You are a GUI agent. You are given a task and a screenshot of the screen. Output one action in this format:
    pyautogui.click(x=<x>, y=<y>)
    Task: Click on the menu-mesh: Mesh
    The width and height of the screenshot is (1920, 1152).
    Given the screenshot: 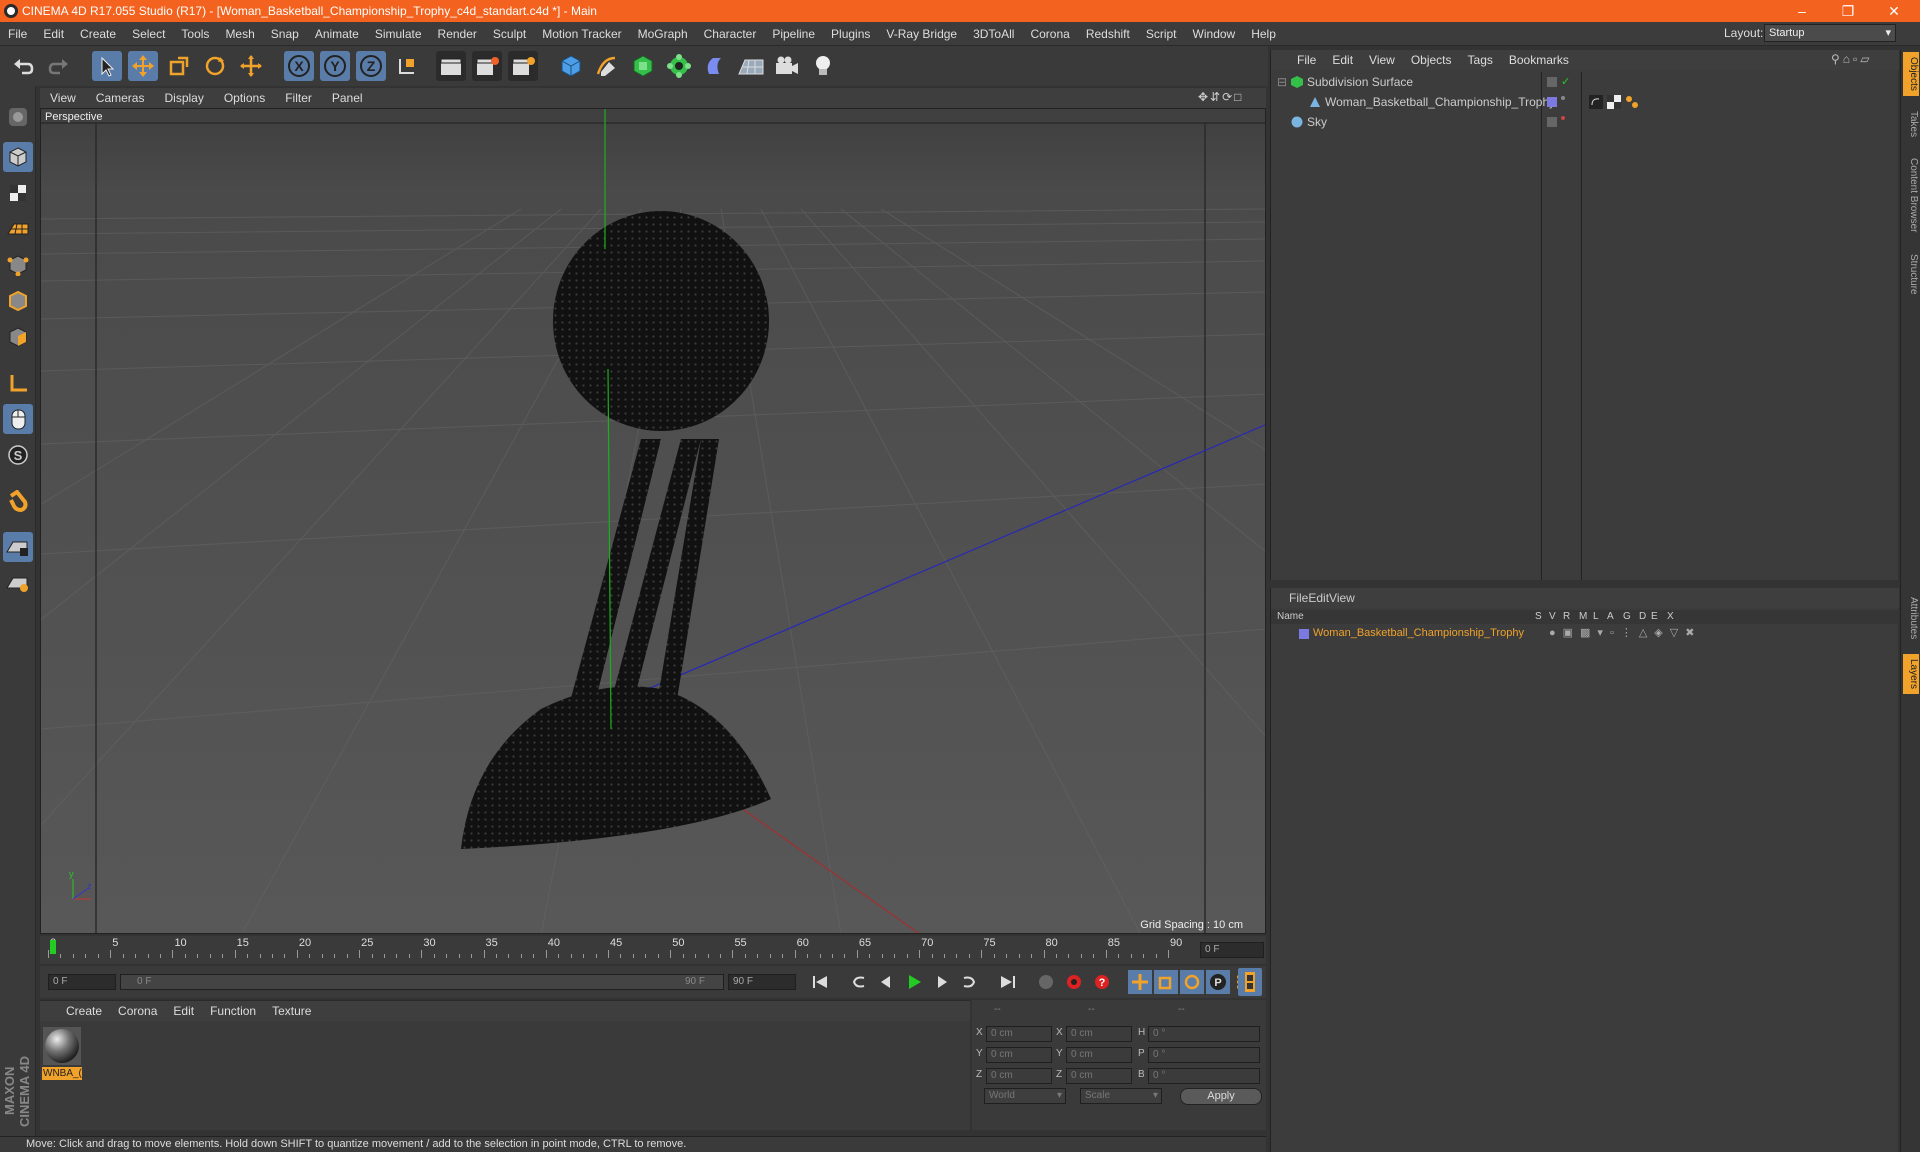 What is the action you would take?
    pyautogui.click(x=239, y=34)
    